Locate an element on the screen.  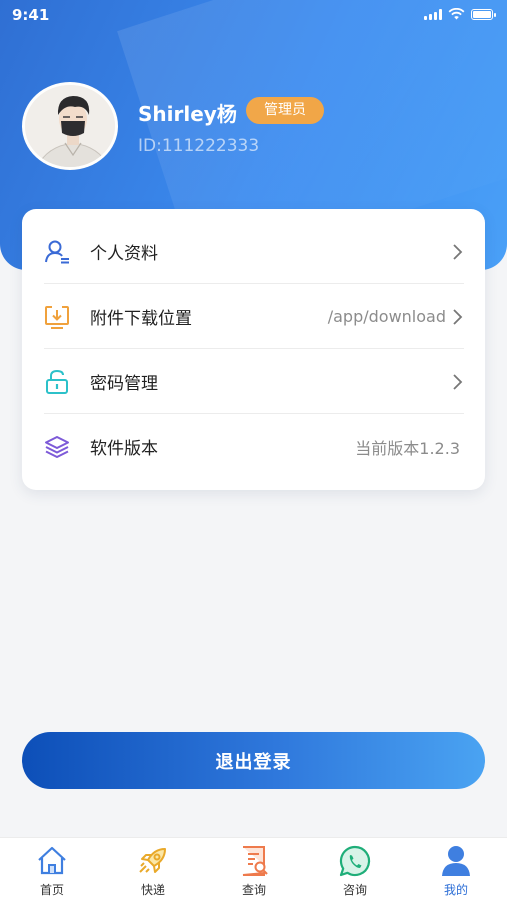
user-name: Shirley杨 is located at coordinates (187, 114).